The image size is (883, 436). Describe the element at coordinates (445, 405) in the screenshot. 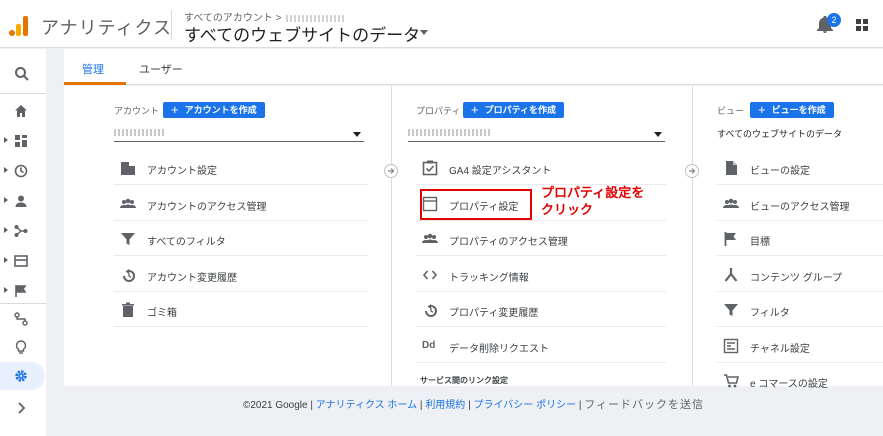

I see `footer-link-terms: 利用規約` at that location.